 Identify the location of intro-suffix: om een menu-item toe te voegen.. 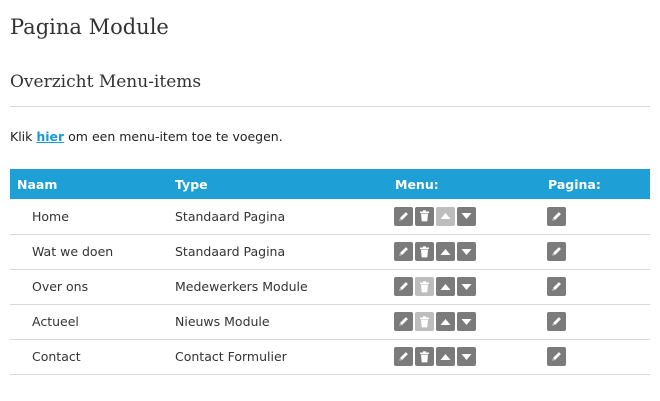
(173, 136).